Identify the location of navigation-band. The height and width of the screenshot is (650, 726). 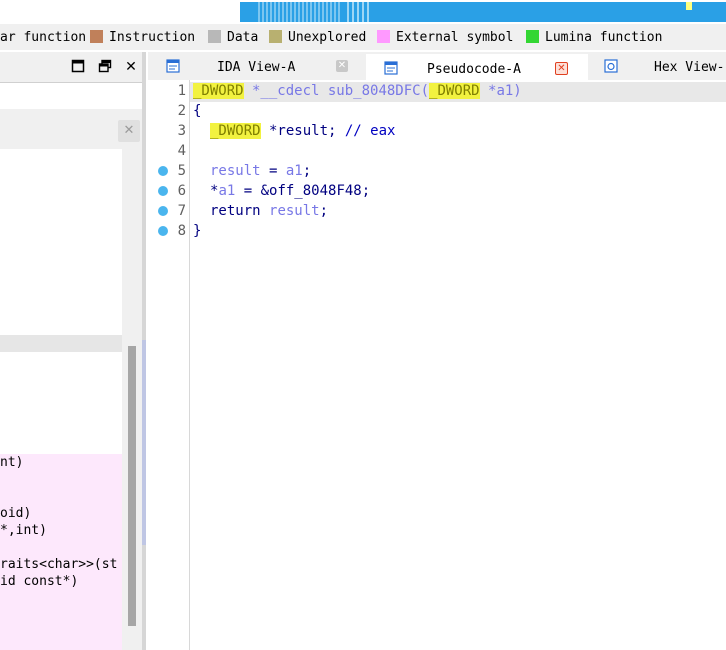
(363, 12).